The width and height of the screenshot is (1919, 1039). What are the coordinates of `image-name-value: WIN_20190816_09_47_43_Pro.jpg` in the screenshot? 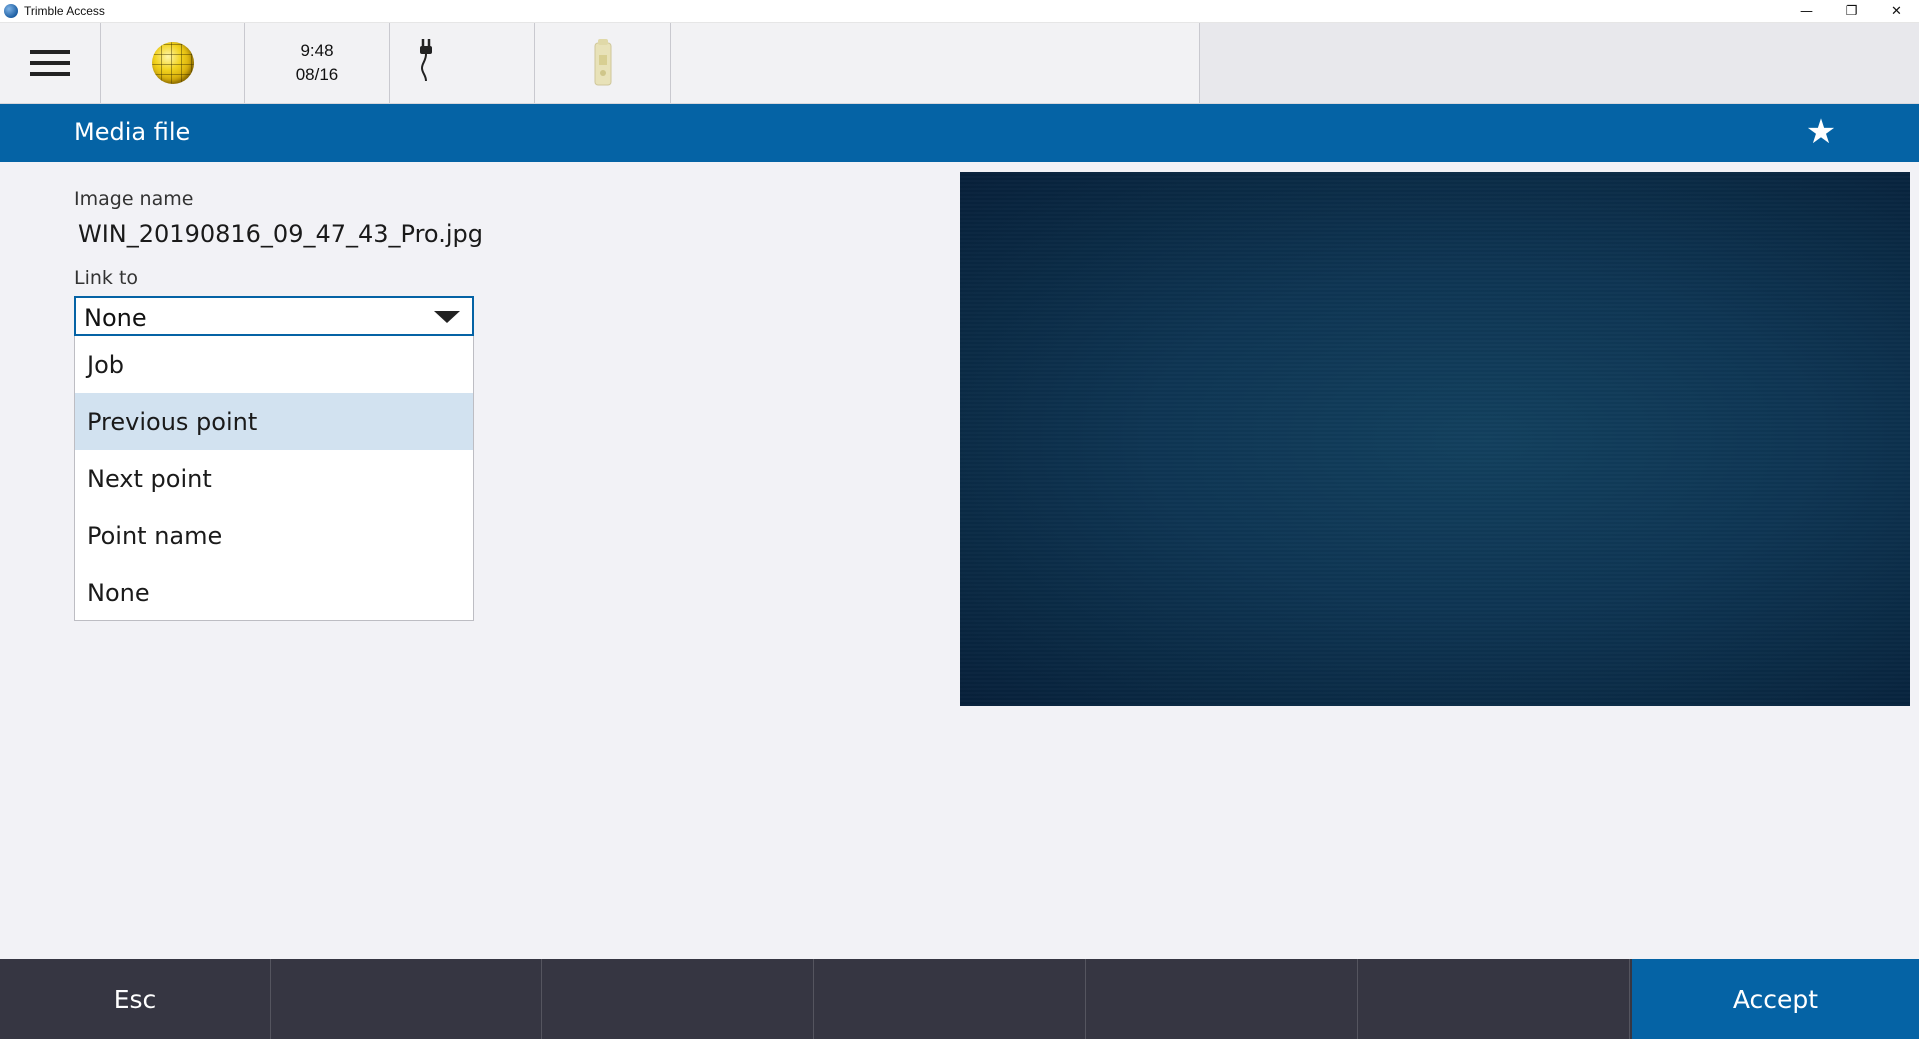 It's located at (280, 234).